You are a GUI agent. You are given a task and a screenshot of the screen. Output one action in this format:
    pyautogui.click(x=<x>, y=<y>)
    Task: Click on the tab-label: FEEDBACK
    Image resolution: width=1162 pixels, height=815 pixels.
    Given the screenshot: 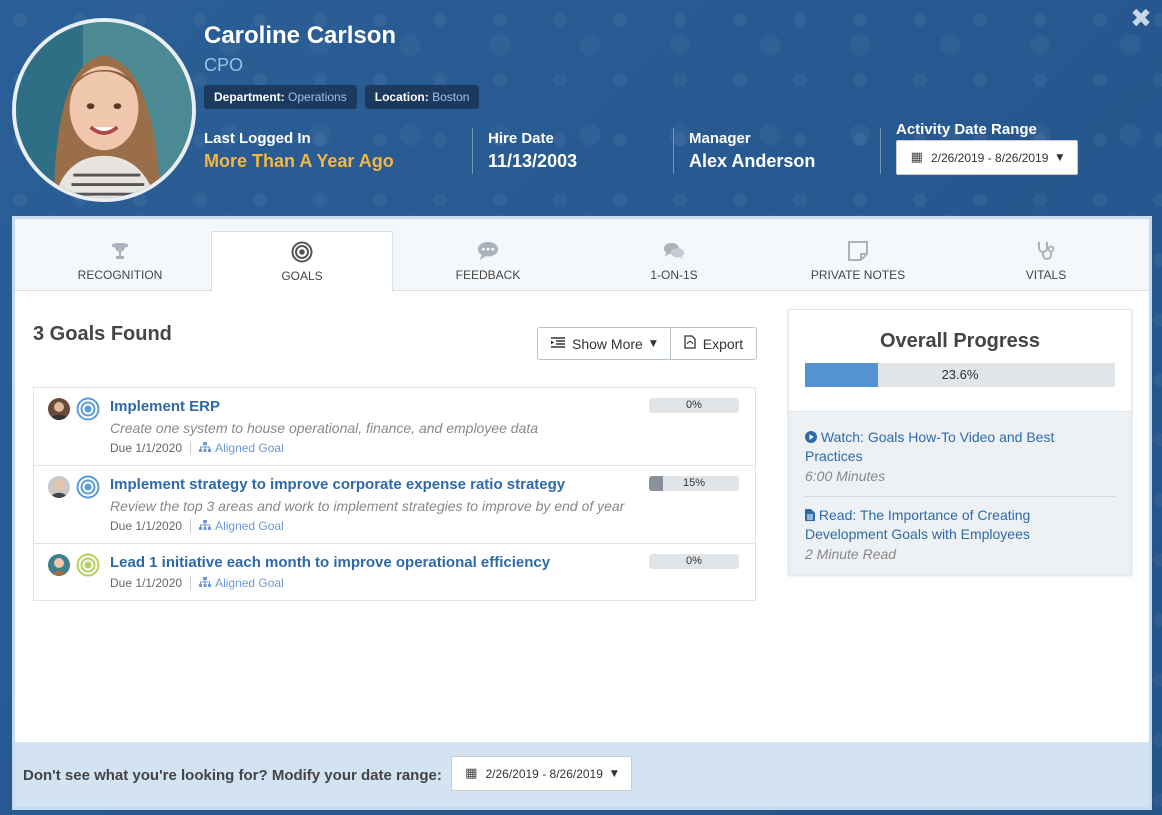 What is the action you would take?
    pyautogui.click(x=488, y=275)
    